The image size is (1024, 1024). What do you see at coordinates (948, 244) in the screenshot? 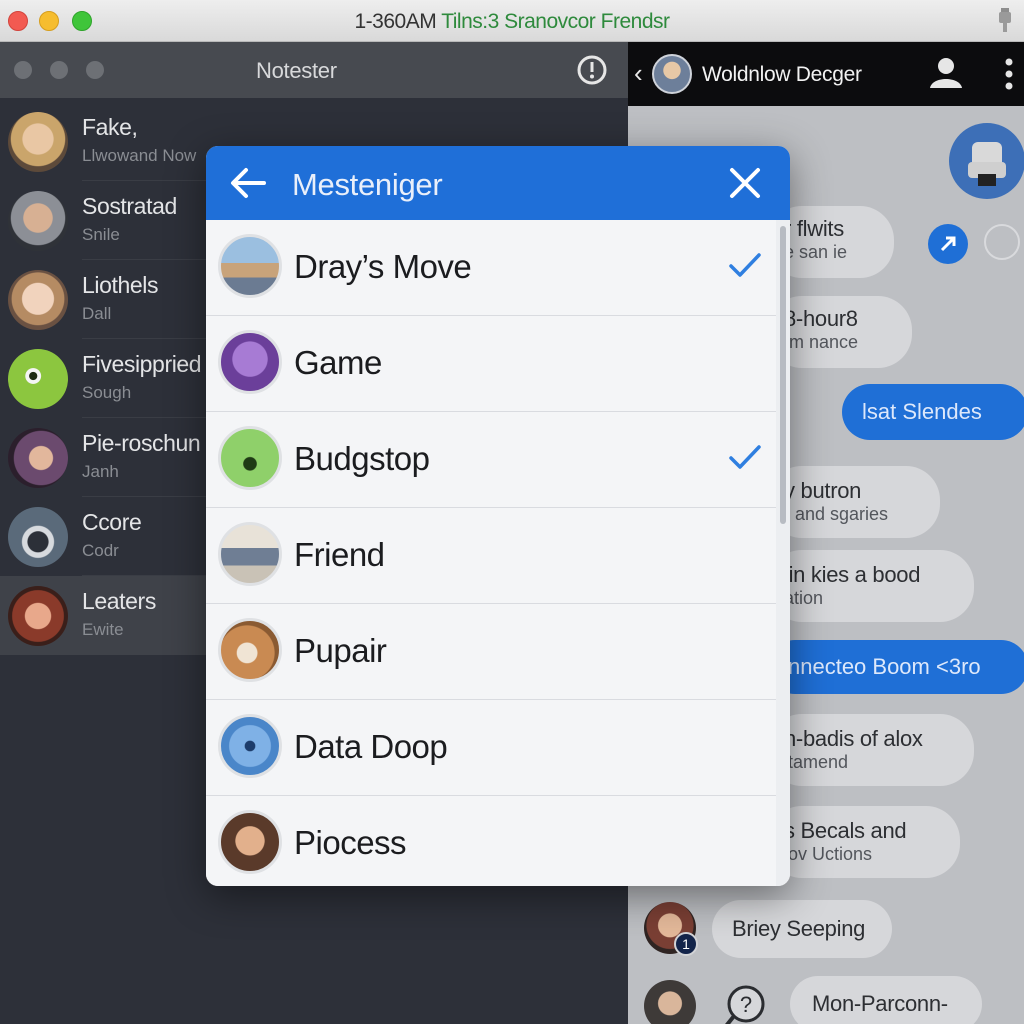
I see `share-arrow-icon` at bounding box center [948, 244].